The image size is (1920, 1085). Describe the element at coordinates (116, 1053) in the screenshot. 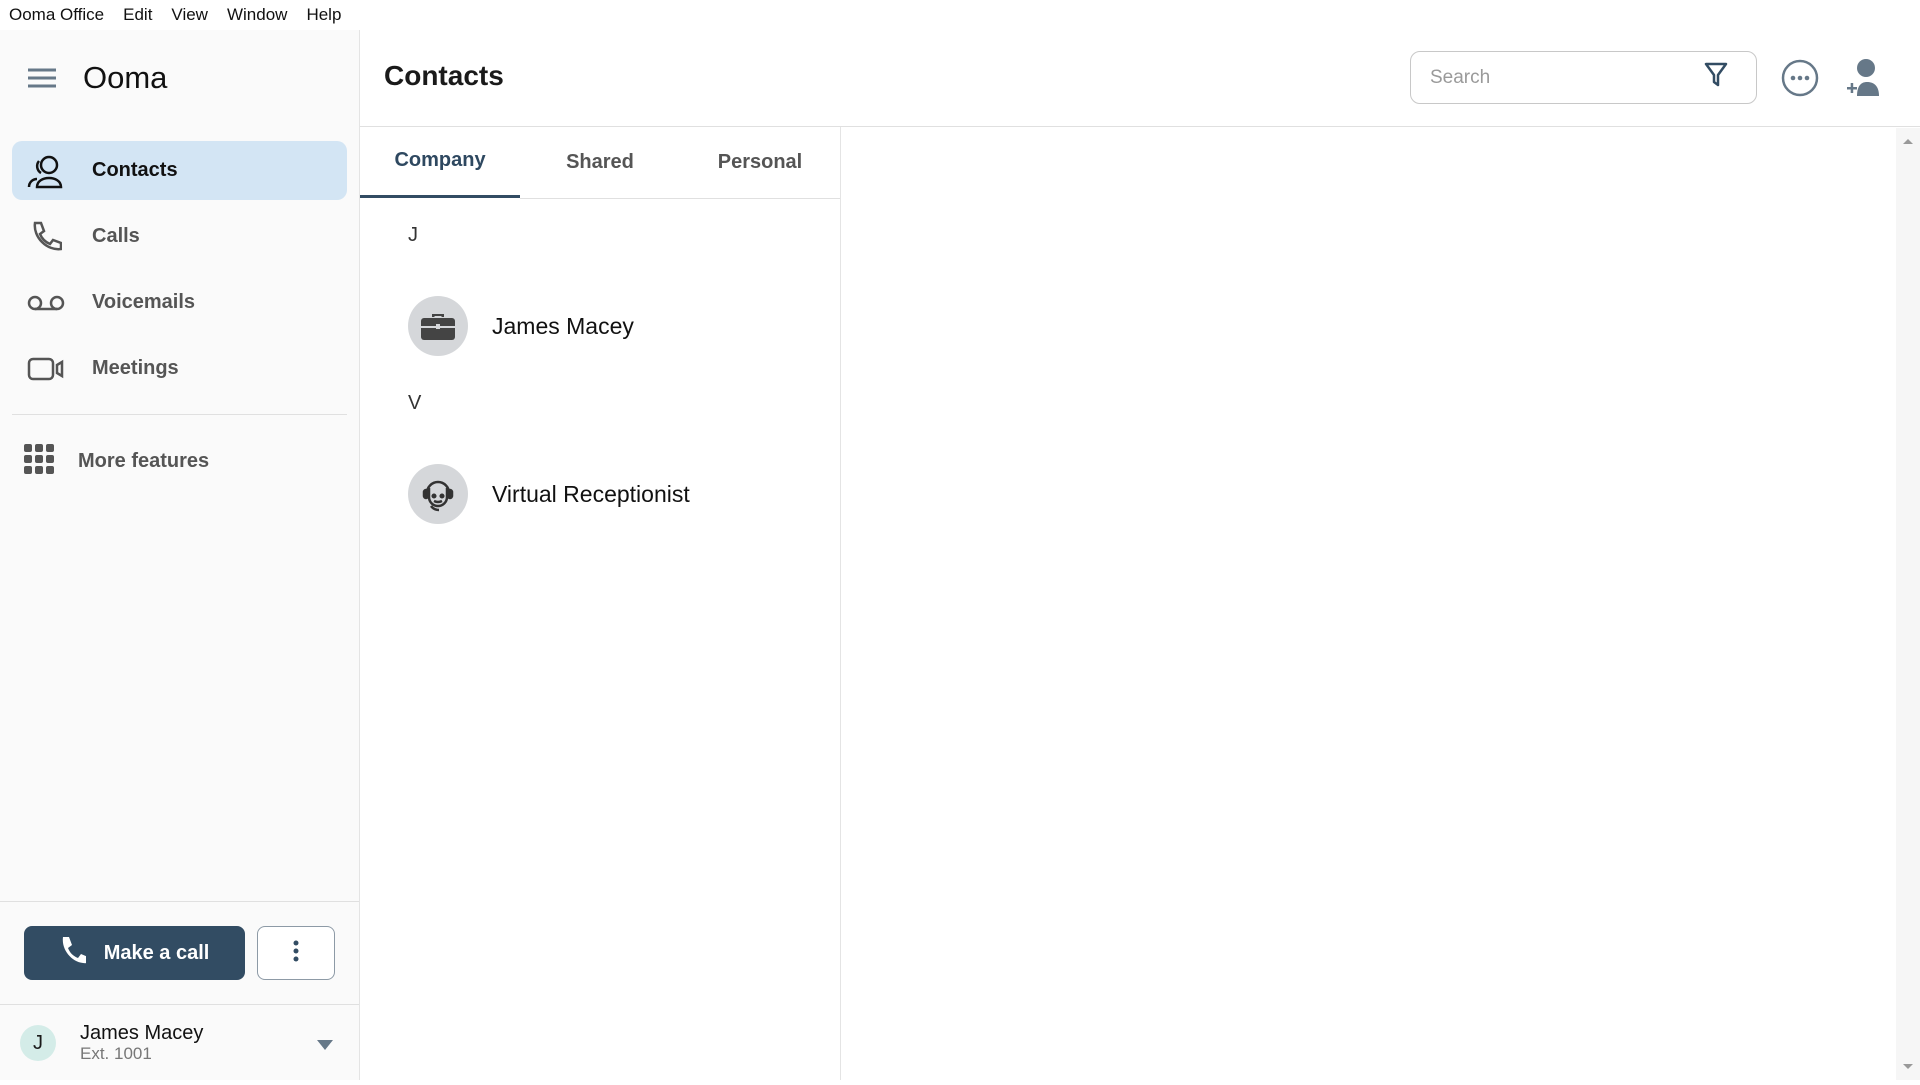

I see `user-extension: Ext. 1001` at that location.